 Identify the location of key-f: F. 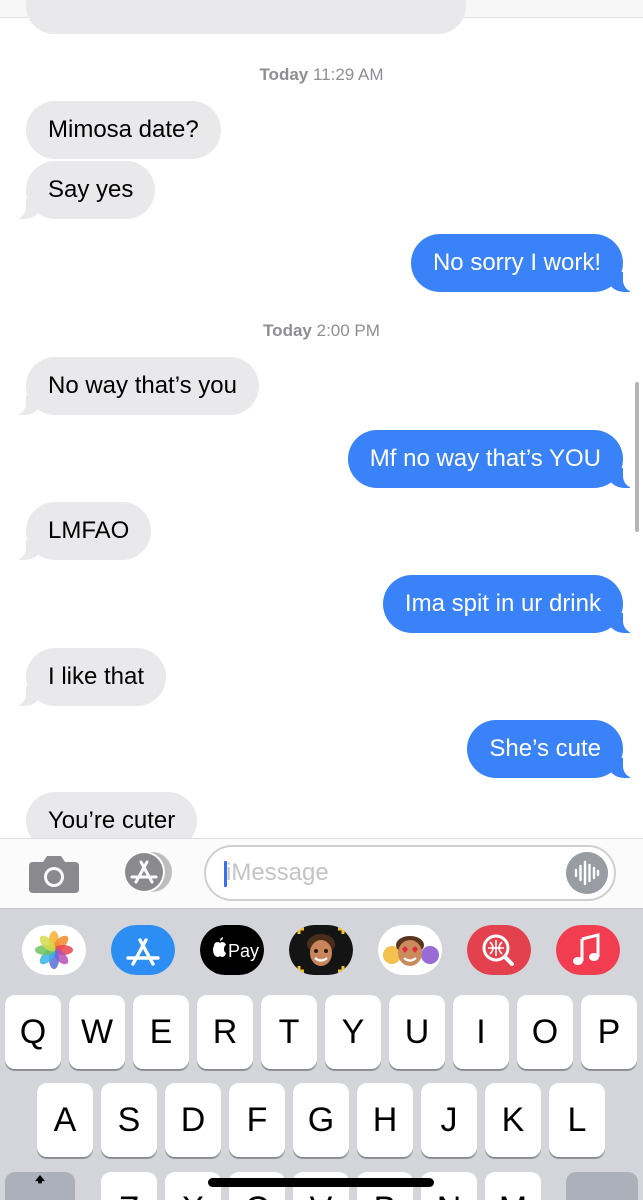
(257, 1120).